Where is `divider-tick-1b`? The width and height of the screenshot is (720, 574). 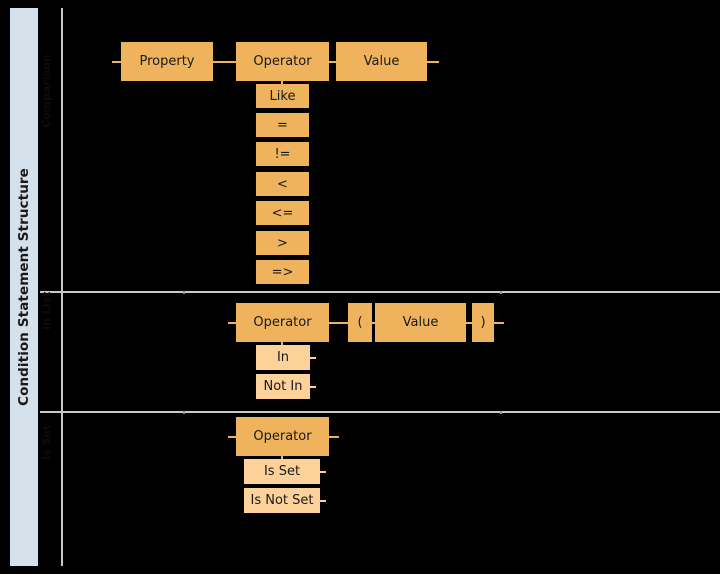 divider-tick-1b is located at coordinates (501, 292).